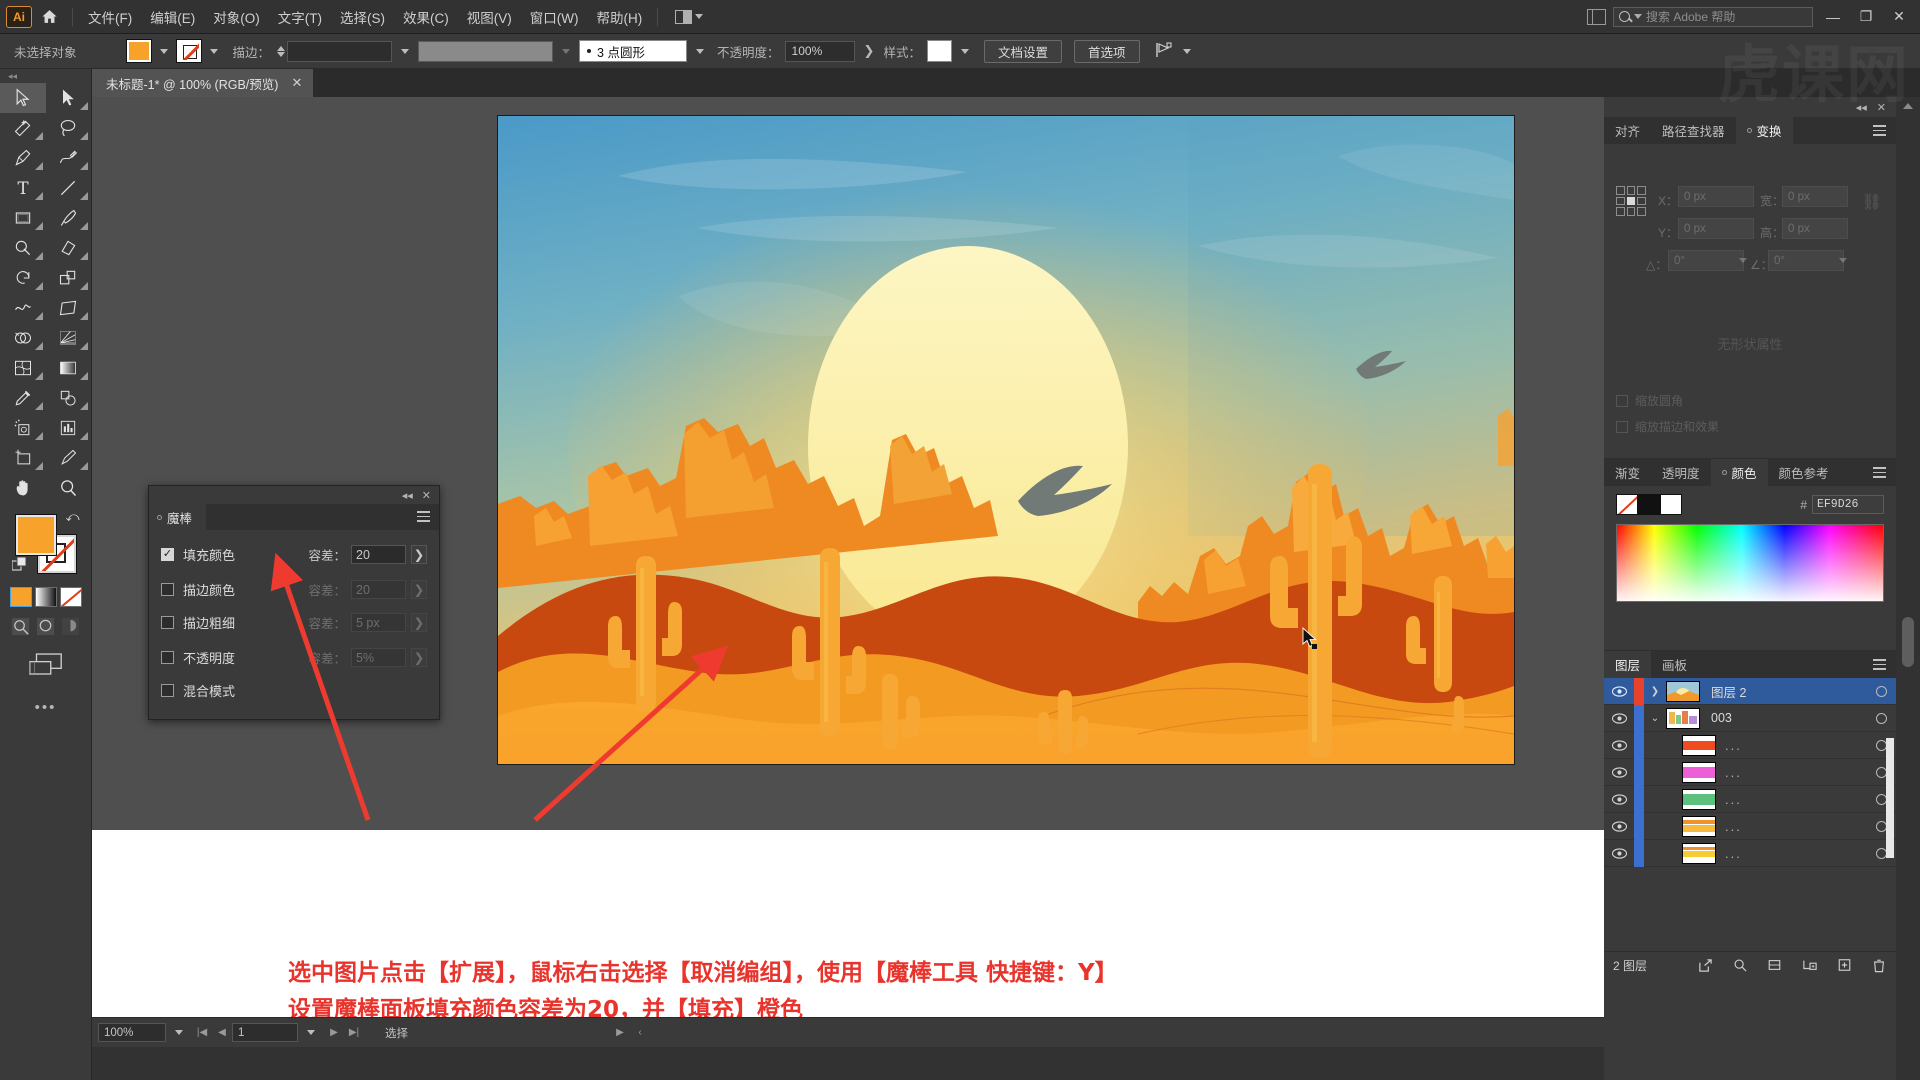 The height and width of the screenshot is (1080, 1920). What do you see at coordinates (1879, 474) in the screenshot?
I see `color-menu-icon` at bounding box center [1879, 474].